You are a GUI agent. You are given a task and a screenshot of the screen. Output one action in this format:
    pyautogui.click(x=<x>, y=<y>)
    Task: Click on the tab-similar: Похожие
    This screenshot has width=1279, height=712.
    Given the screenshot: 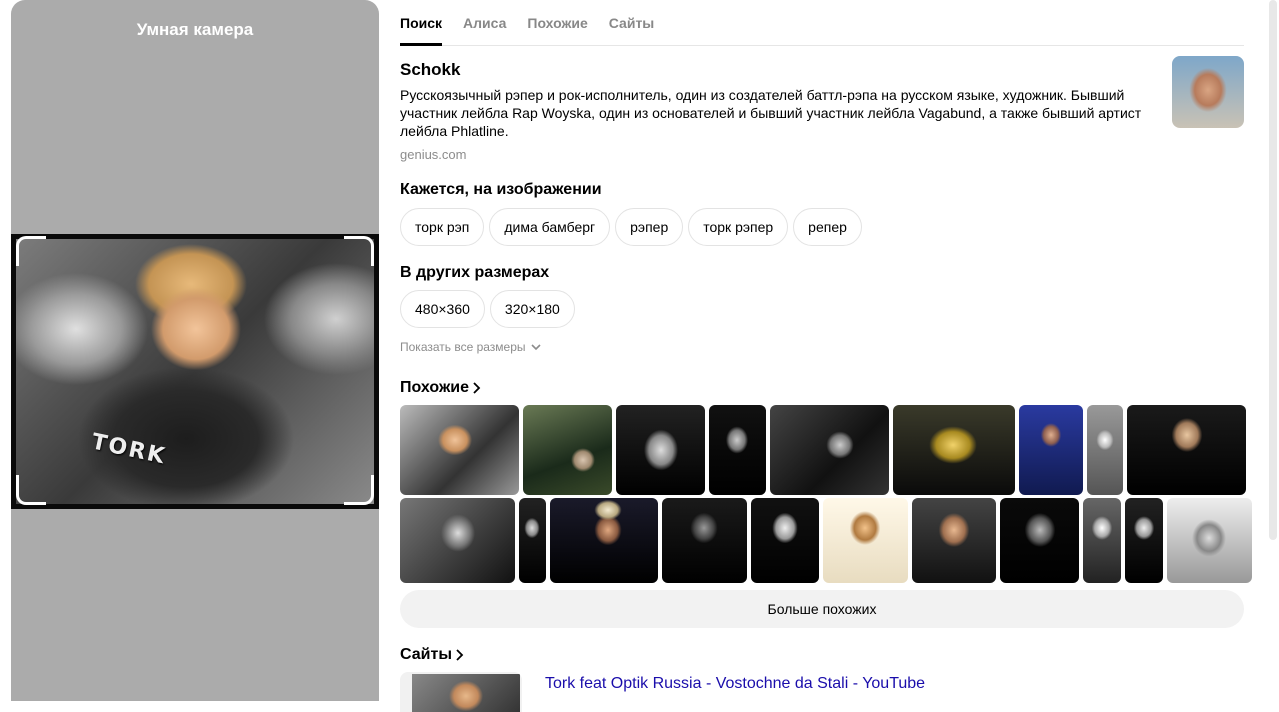 What is the action you would take?
    pyautogui.click(x=557, y=22)
    